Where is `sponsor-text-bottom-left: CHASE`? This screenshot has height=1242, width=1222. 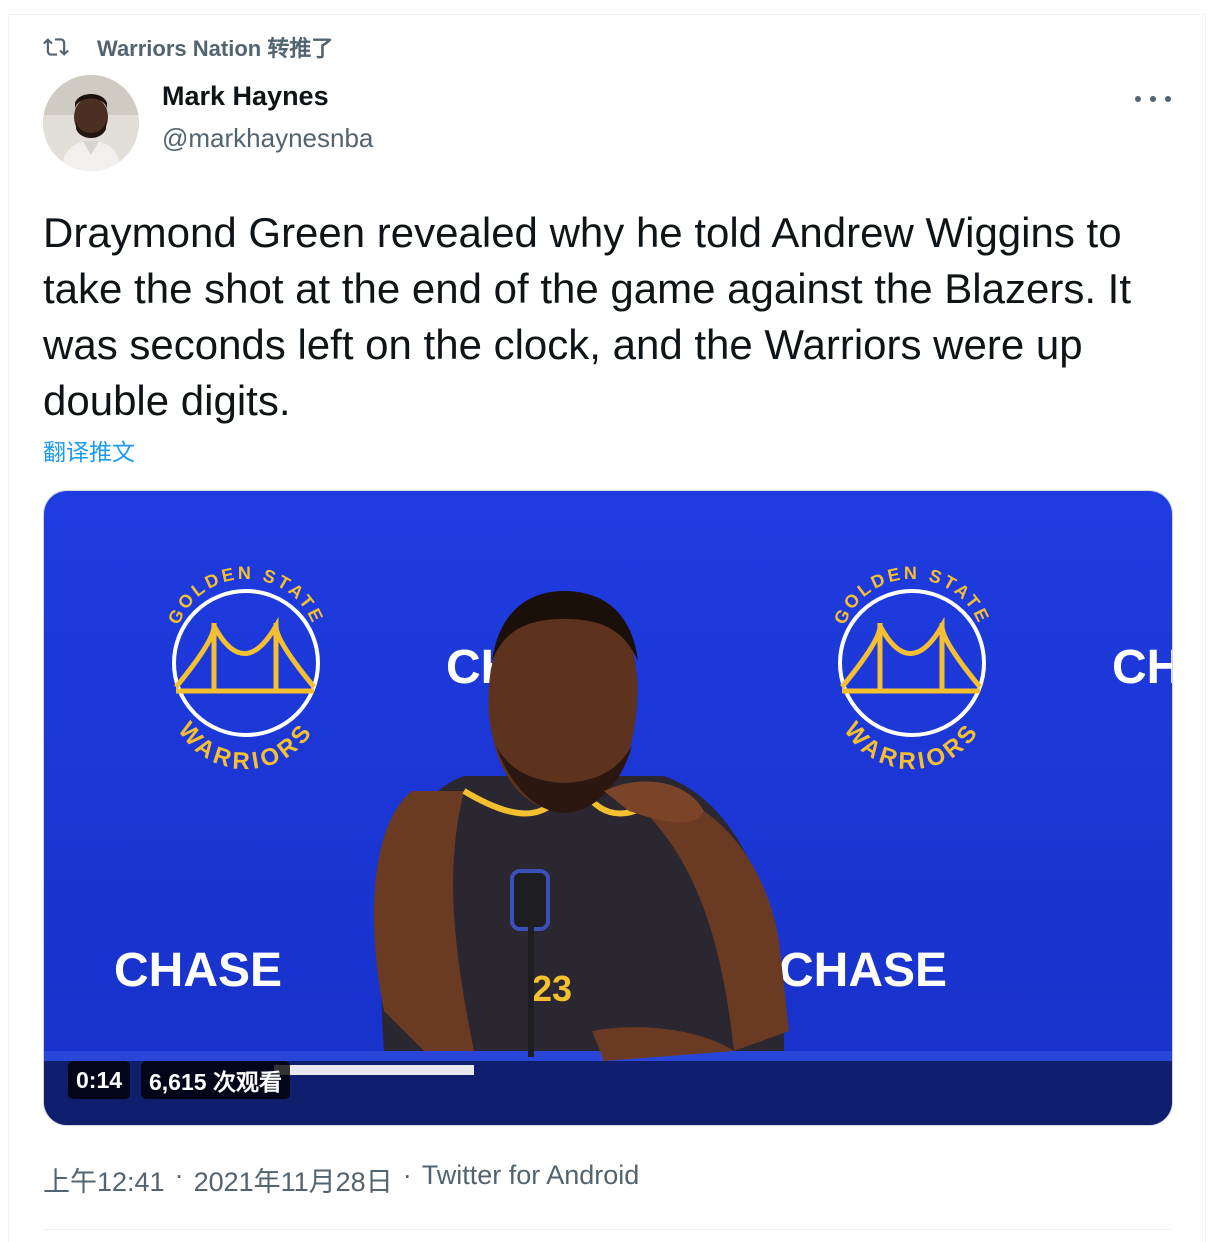
sponsor-text-bottom-left: CHASE is located at coordinates (198, 970).